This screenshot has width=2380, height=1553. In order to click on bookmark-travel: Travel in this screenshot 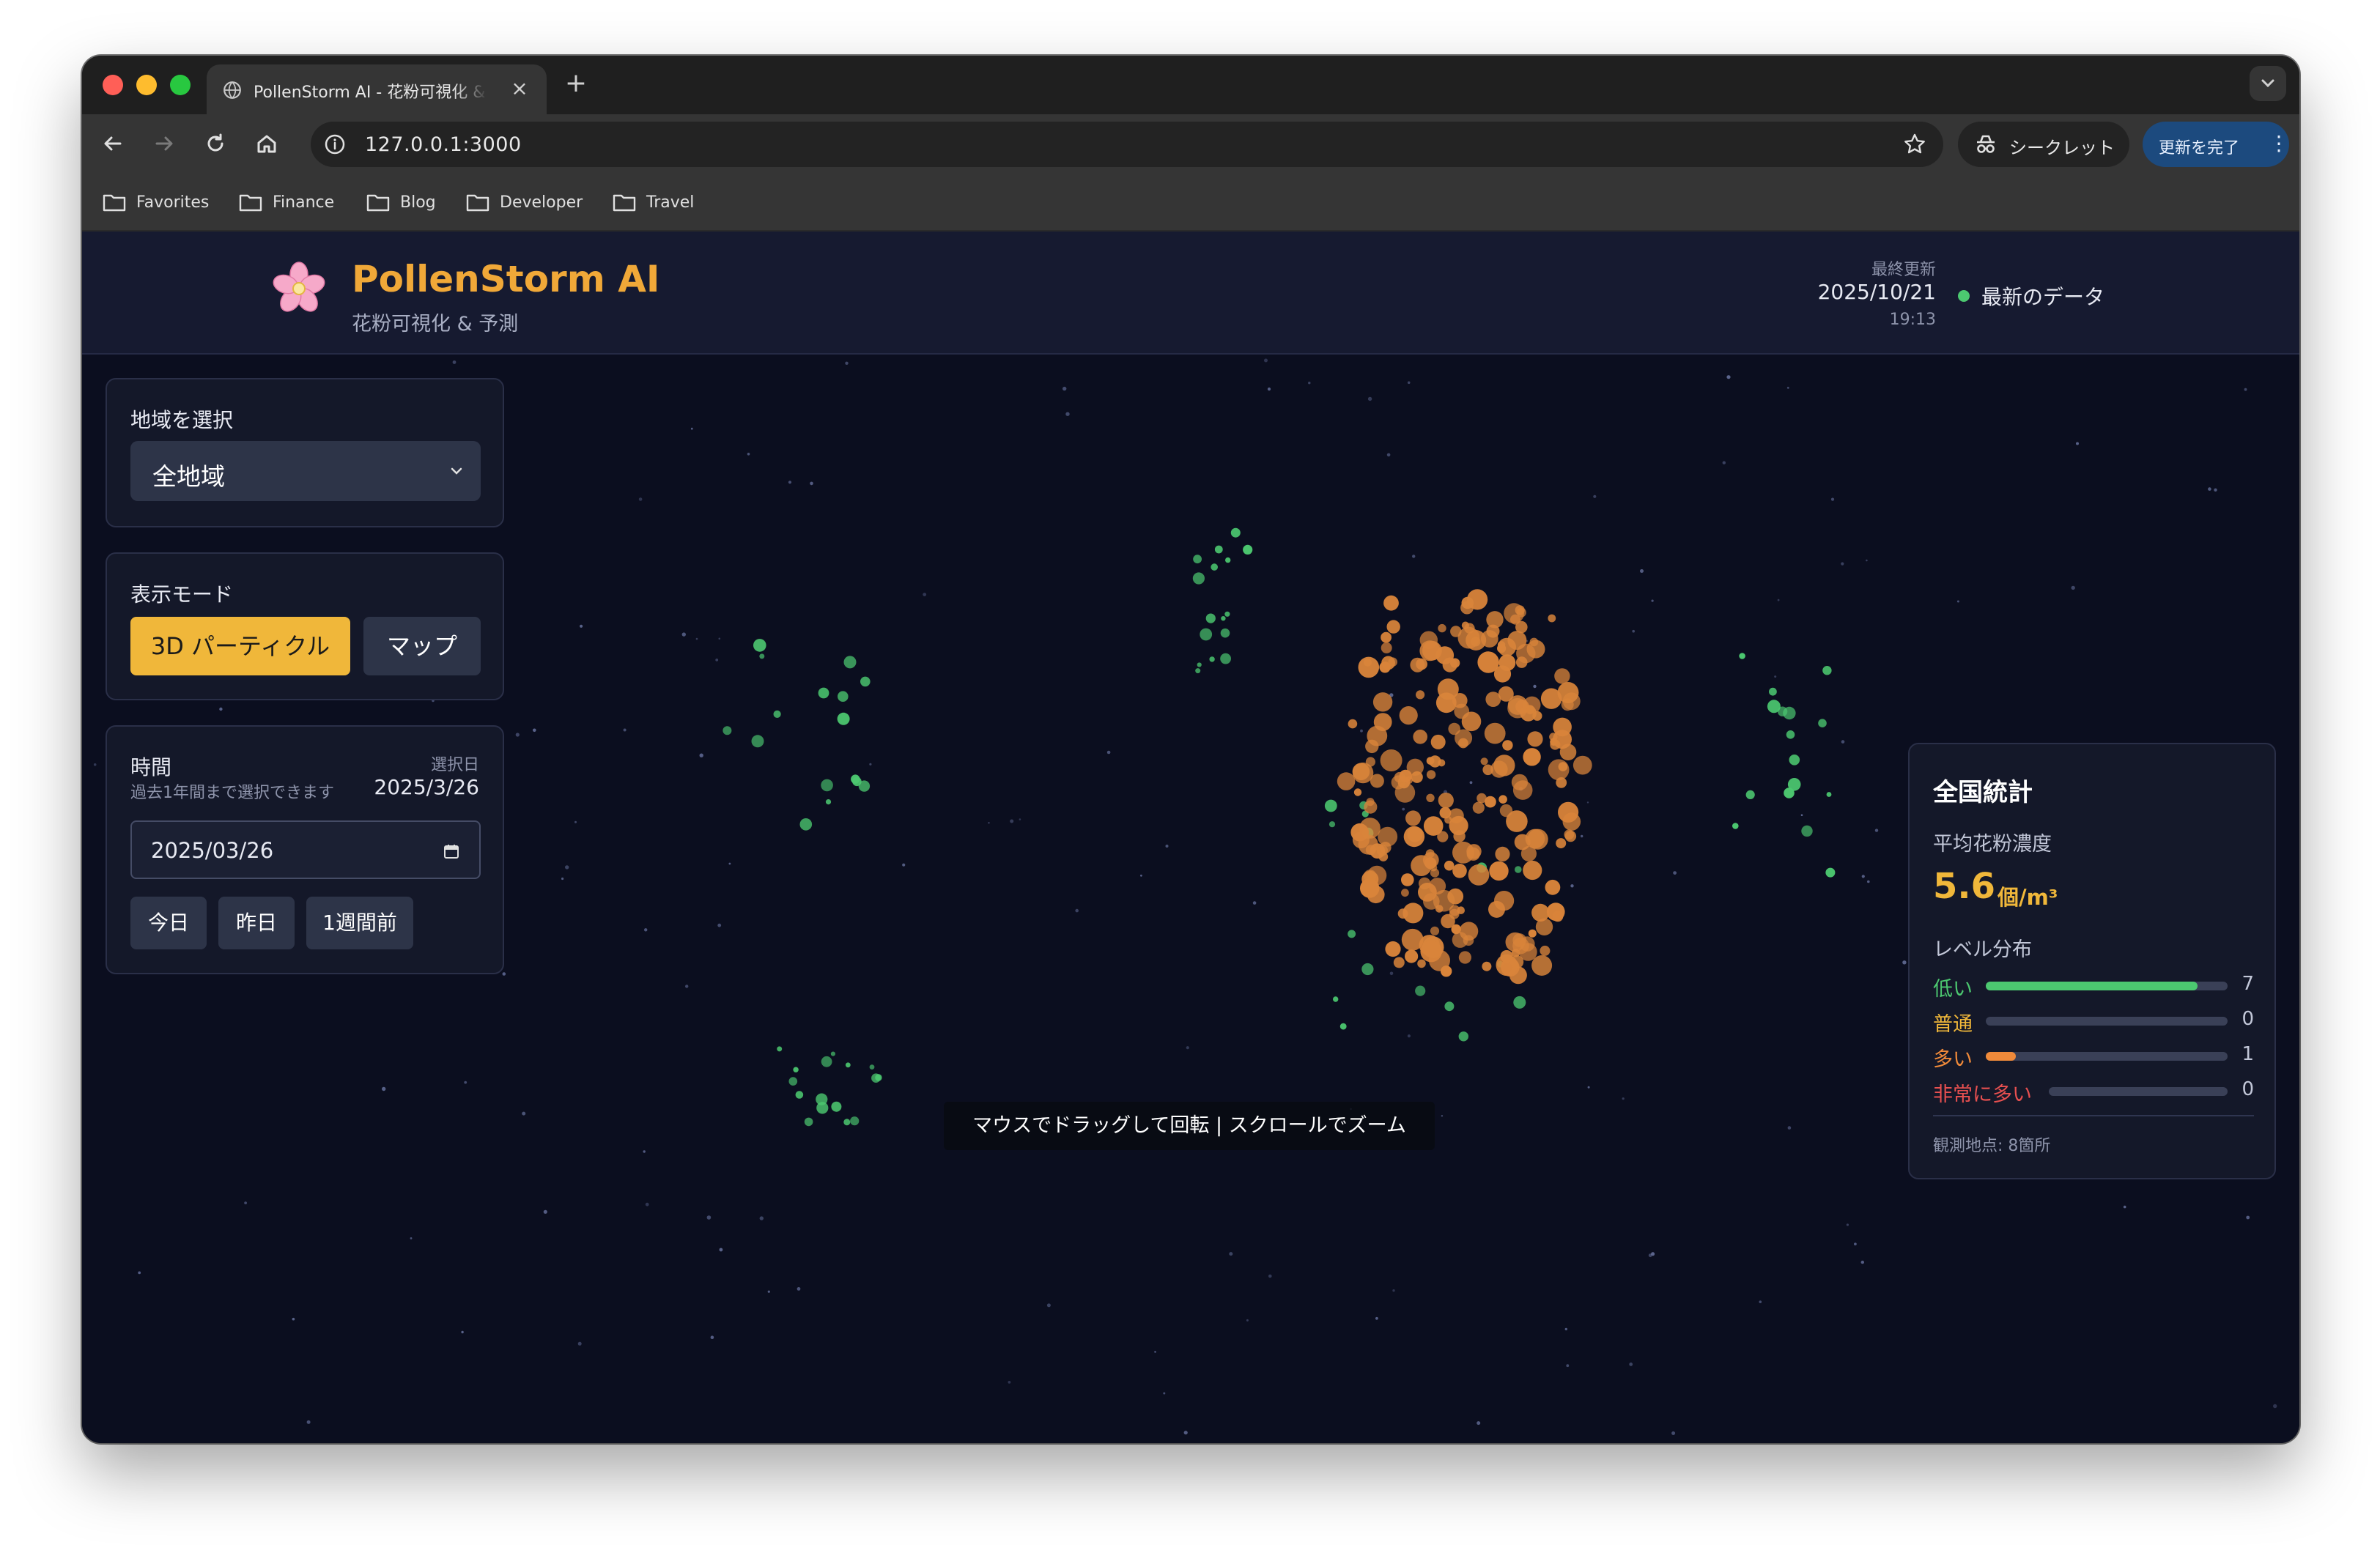, I will do `click(660, 202)`.